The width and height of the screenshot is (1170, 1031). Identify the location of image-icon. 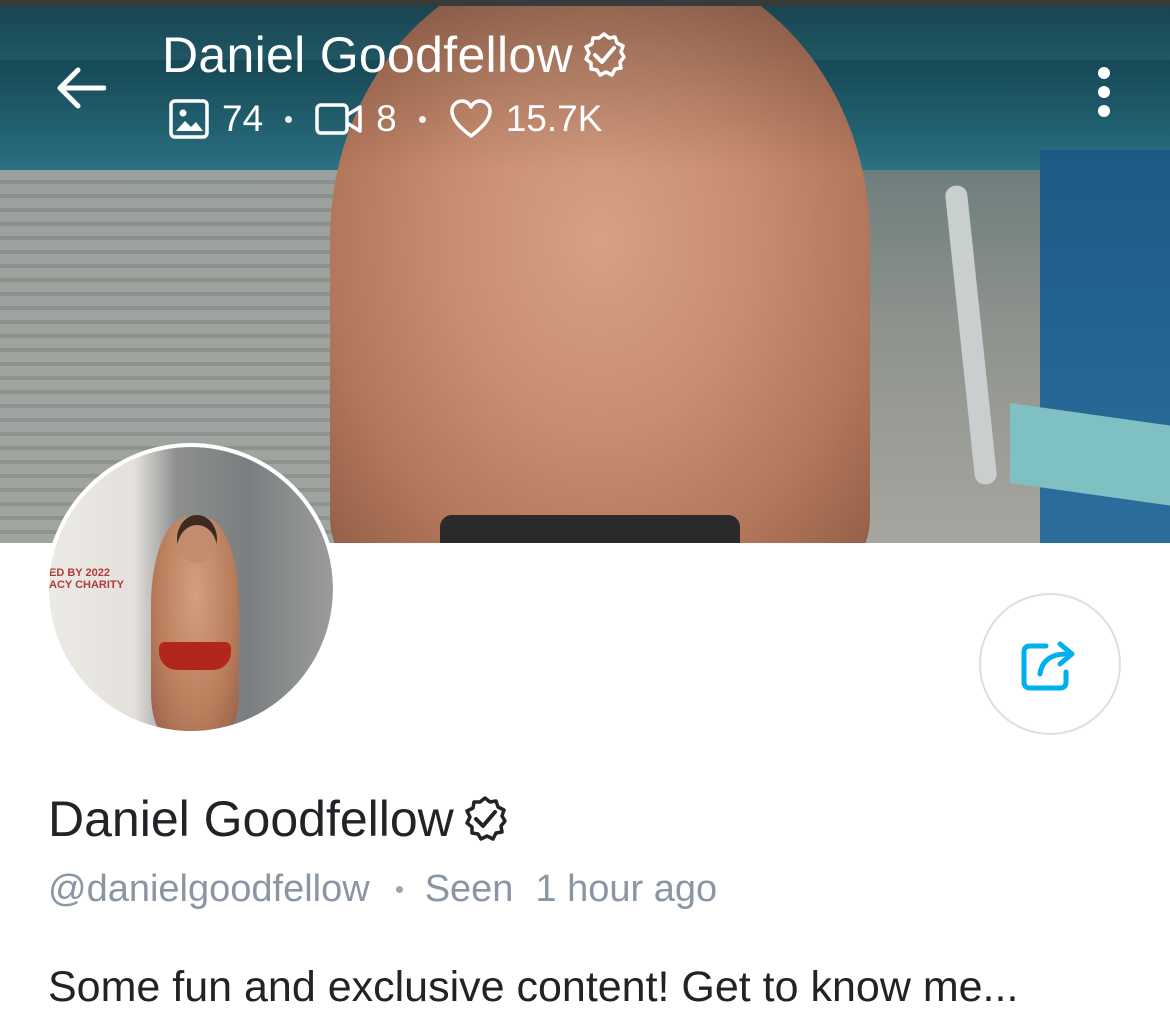
(189, 119).